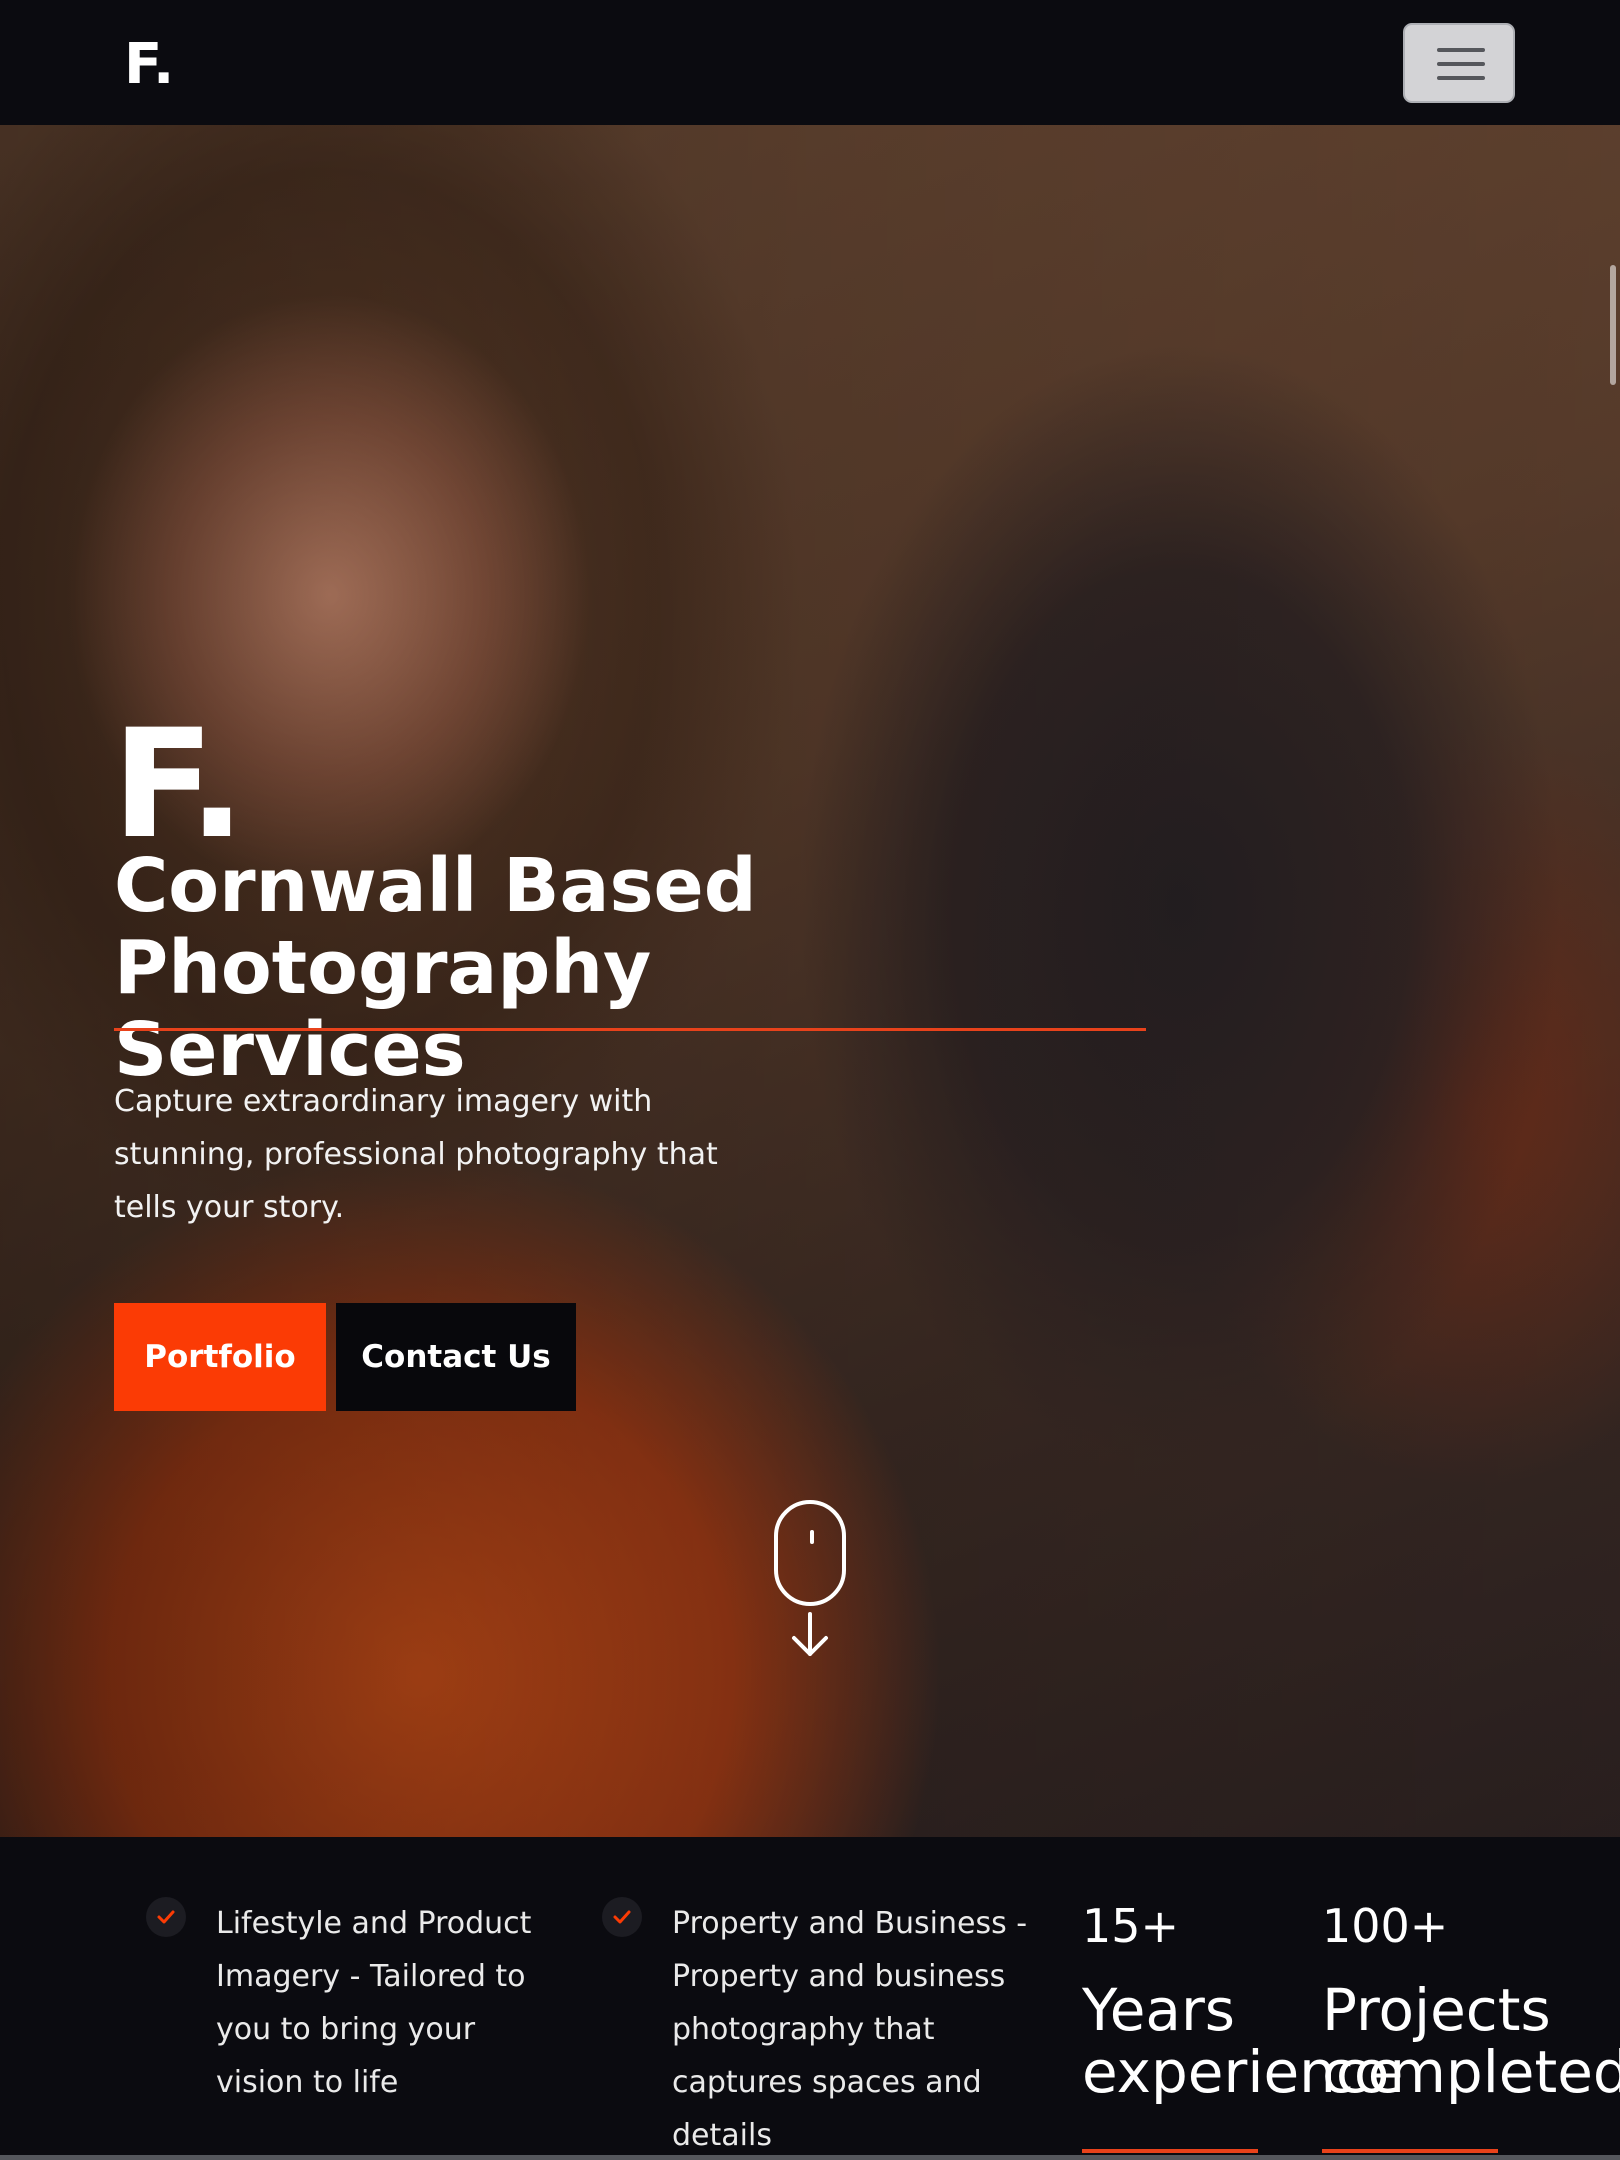 Image resolution: width=1620 pixels, height=2160 pixels. Describe the element at coordinates (220, 1357) in the screenshot. I see `portfolio-button: Portfolio` at that location.